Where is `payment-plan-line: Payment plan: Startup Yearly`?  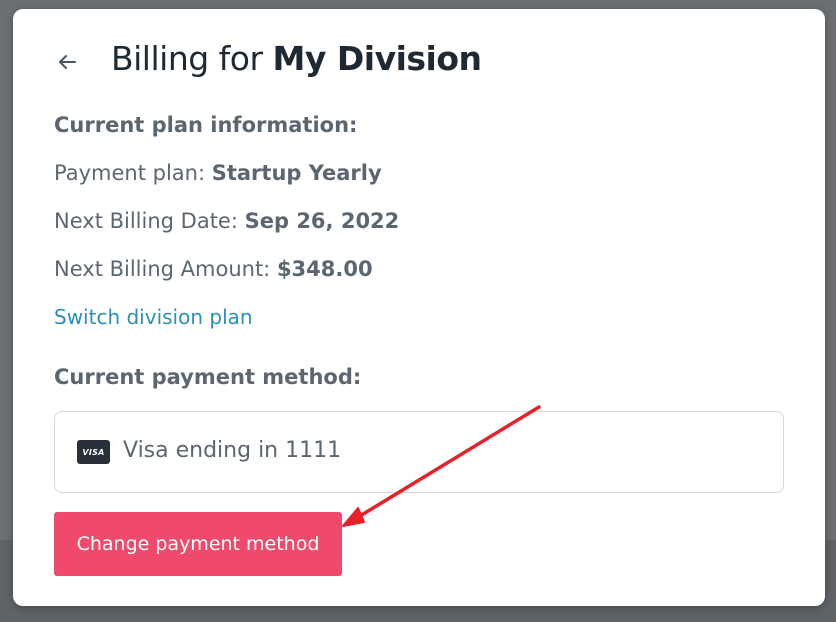 payment-plan-line: Payment plan: Startup Yearly is located at coordinates (218, 173).